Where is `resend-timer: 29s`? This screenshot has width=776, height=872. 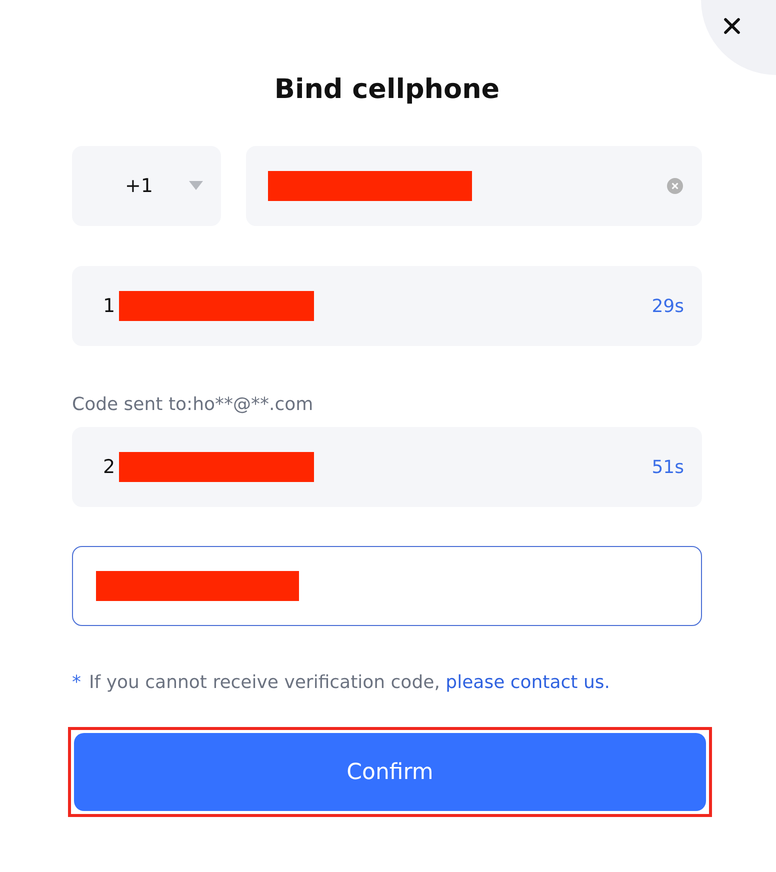
resend-timer: 29s is located at coordinates (668, 306).